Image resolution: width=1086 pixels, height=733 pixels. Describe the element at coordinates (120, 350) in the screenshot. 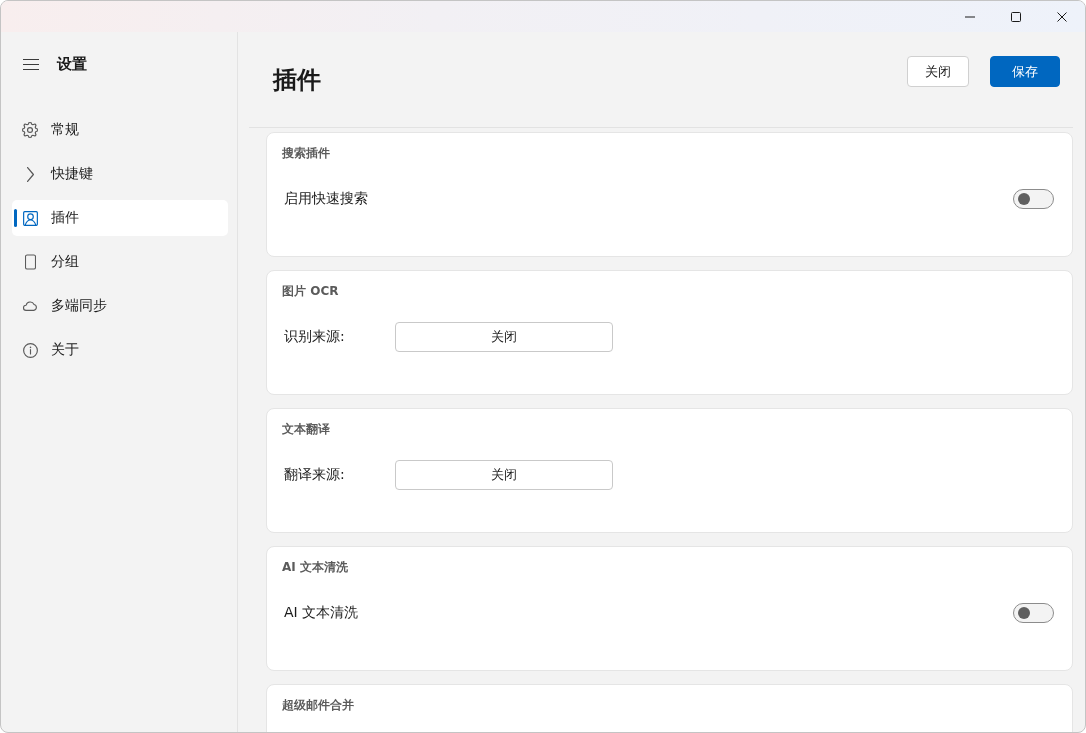

I see `nav-item: 关于` at that location.